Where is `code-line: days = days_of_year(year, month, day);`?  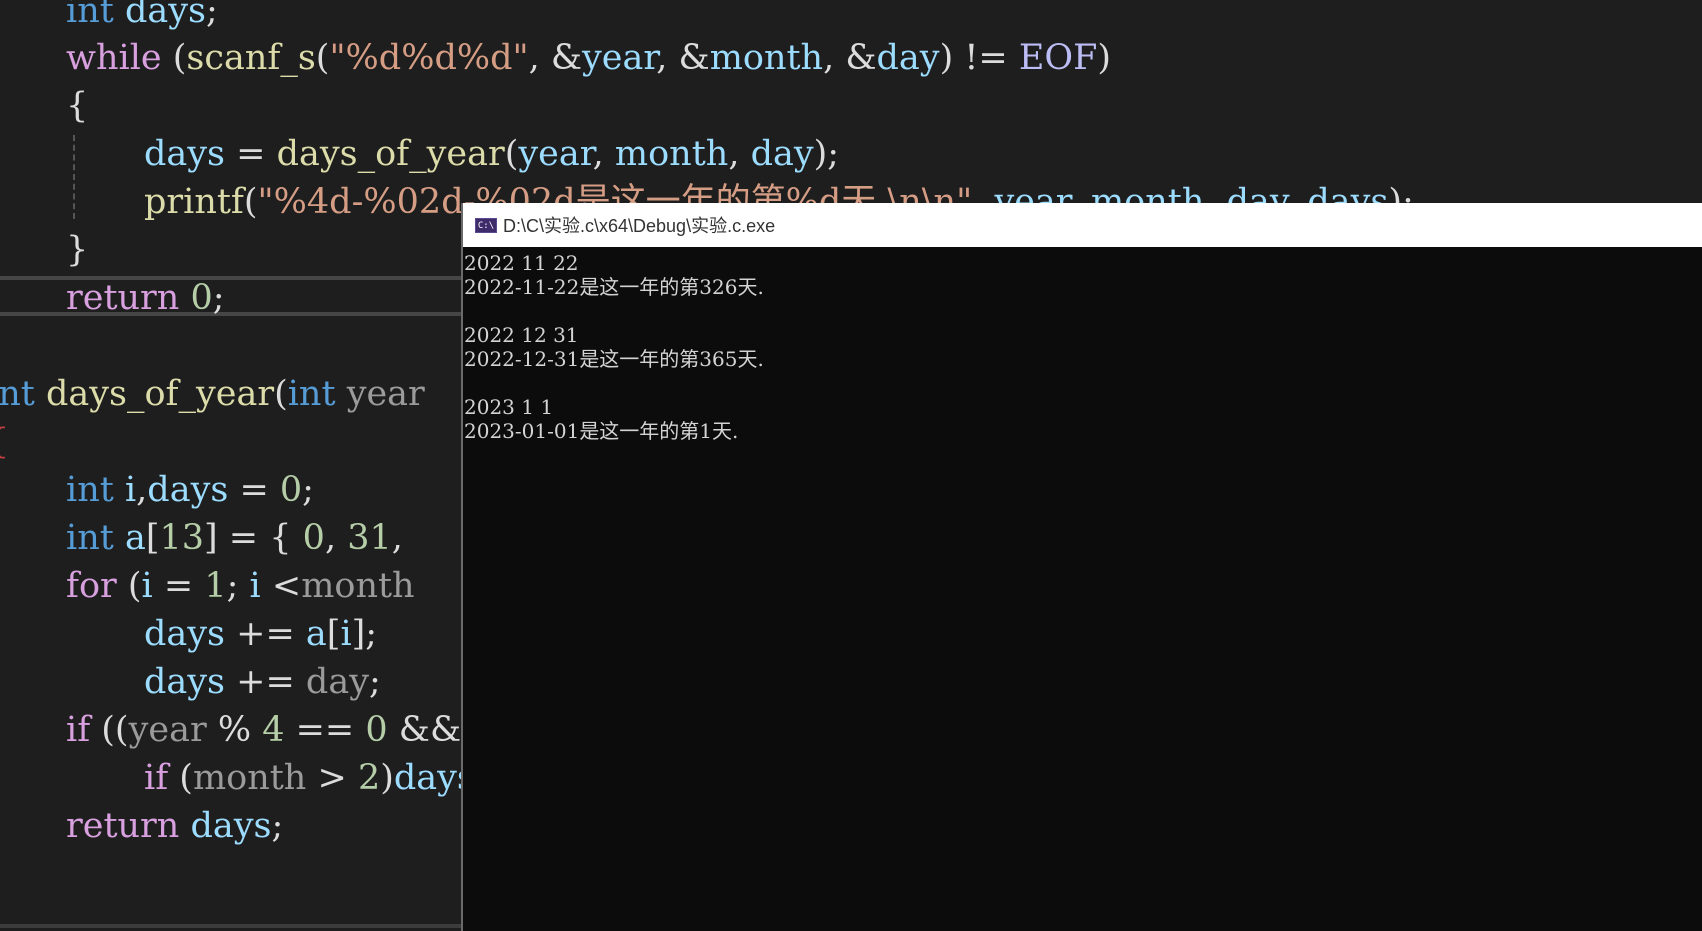
code-line: days = days_of_year(year, month, day); is located at coordinates (491, 154).